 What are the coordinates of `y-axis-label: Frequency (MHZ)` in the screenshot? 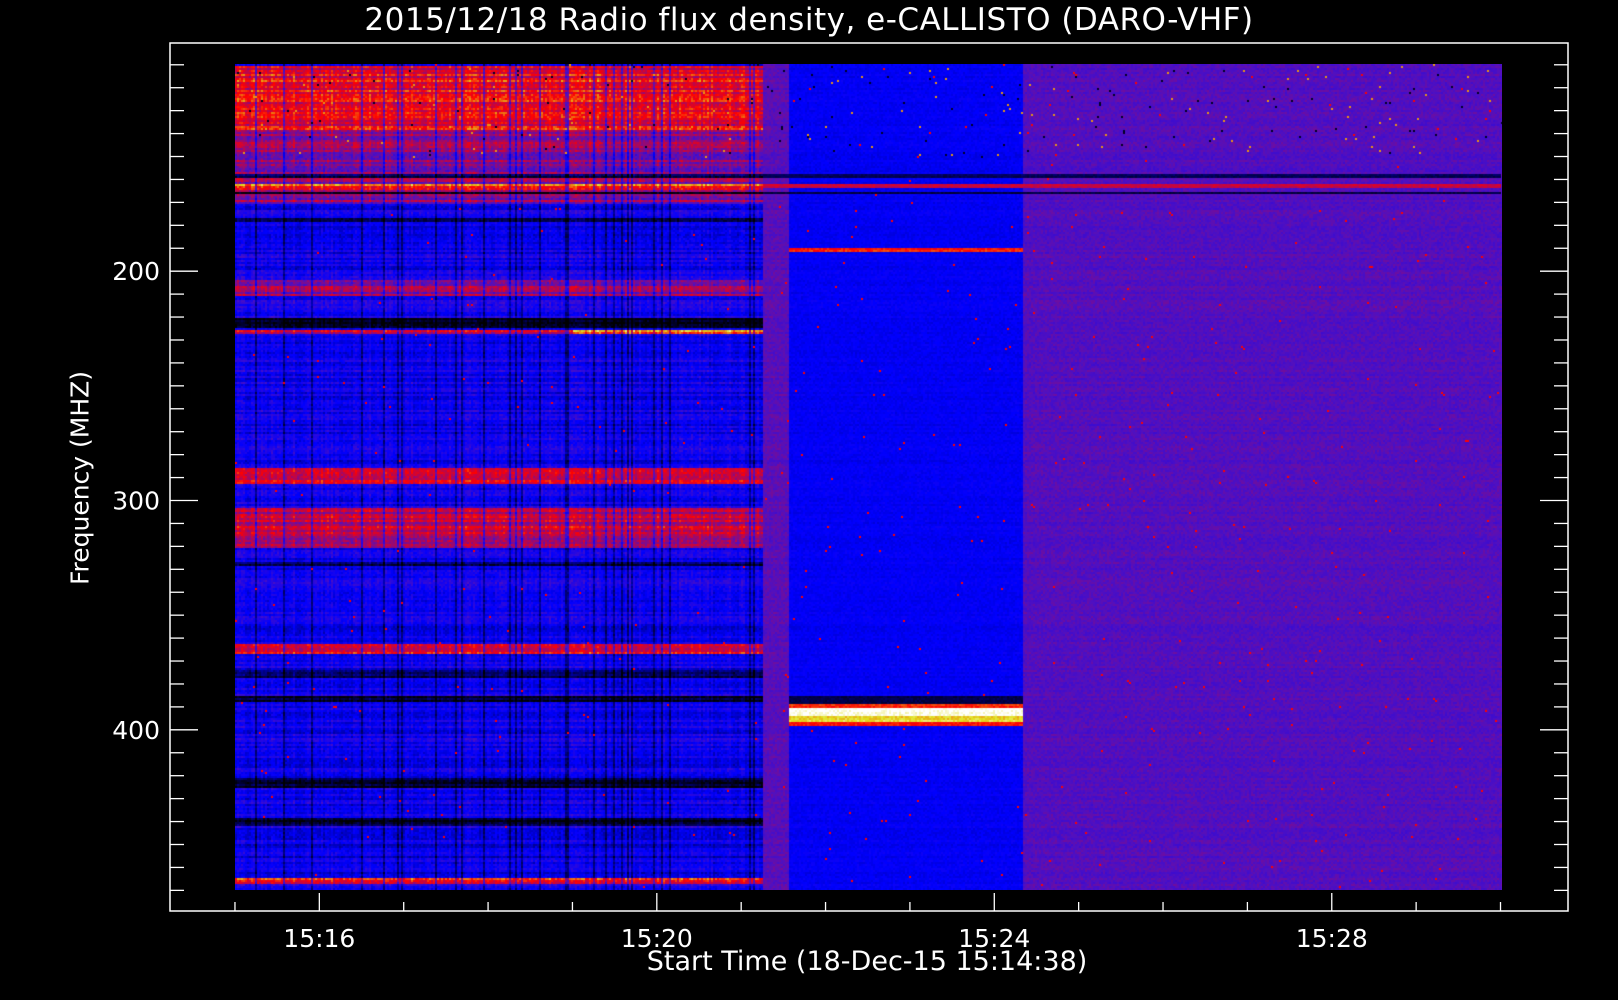 It's located at (80, 478).